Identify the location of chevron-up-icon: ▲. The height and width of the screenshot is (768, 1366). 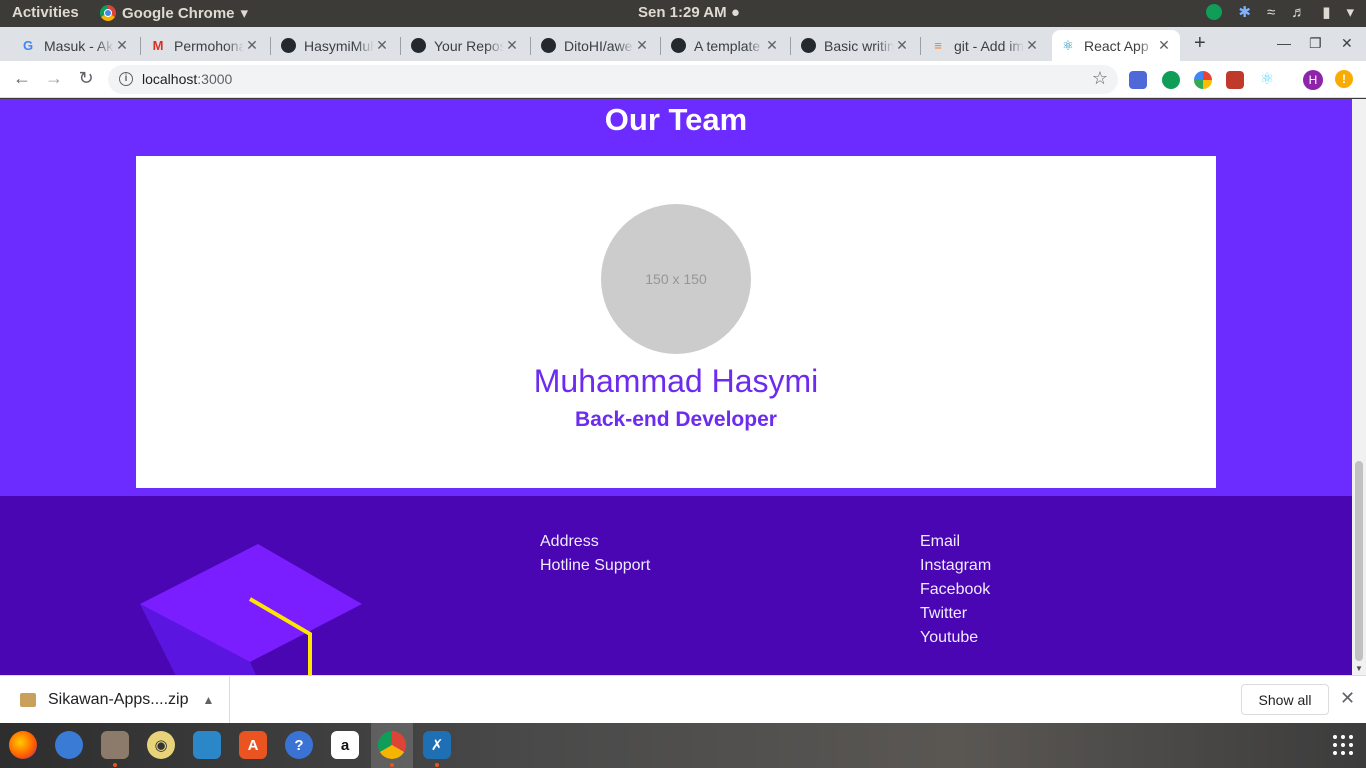
(209, 700).